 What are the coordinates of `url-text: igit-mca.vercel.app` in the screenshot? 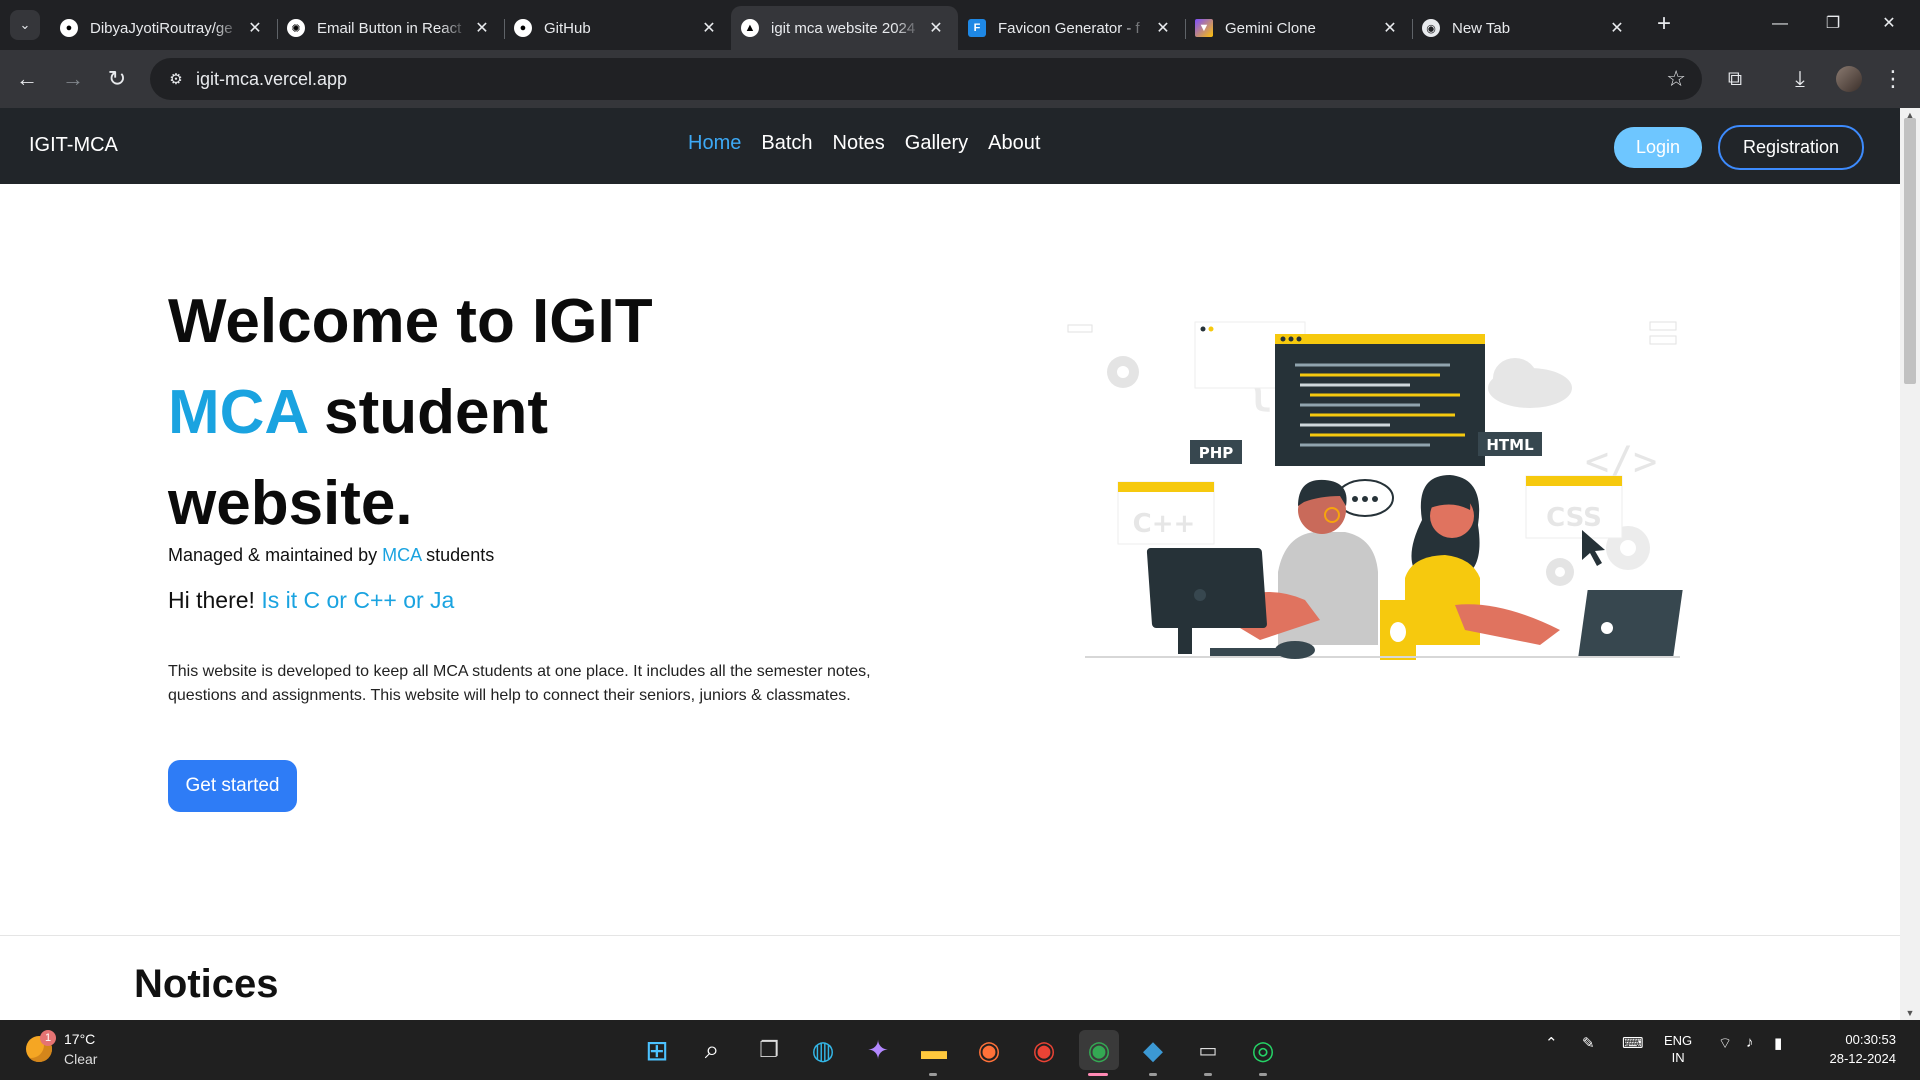 It's located at (271, 79).